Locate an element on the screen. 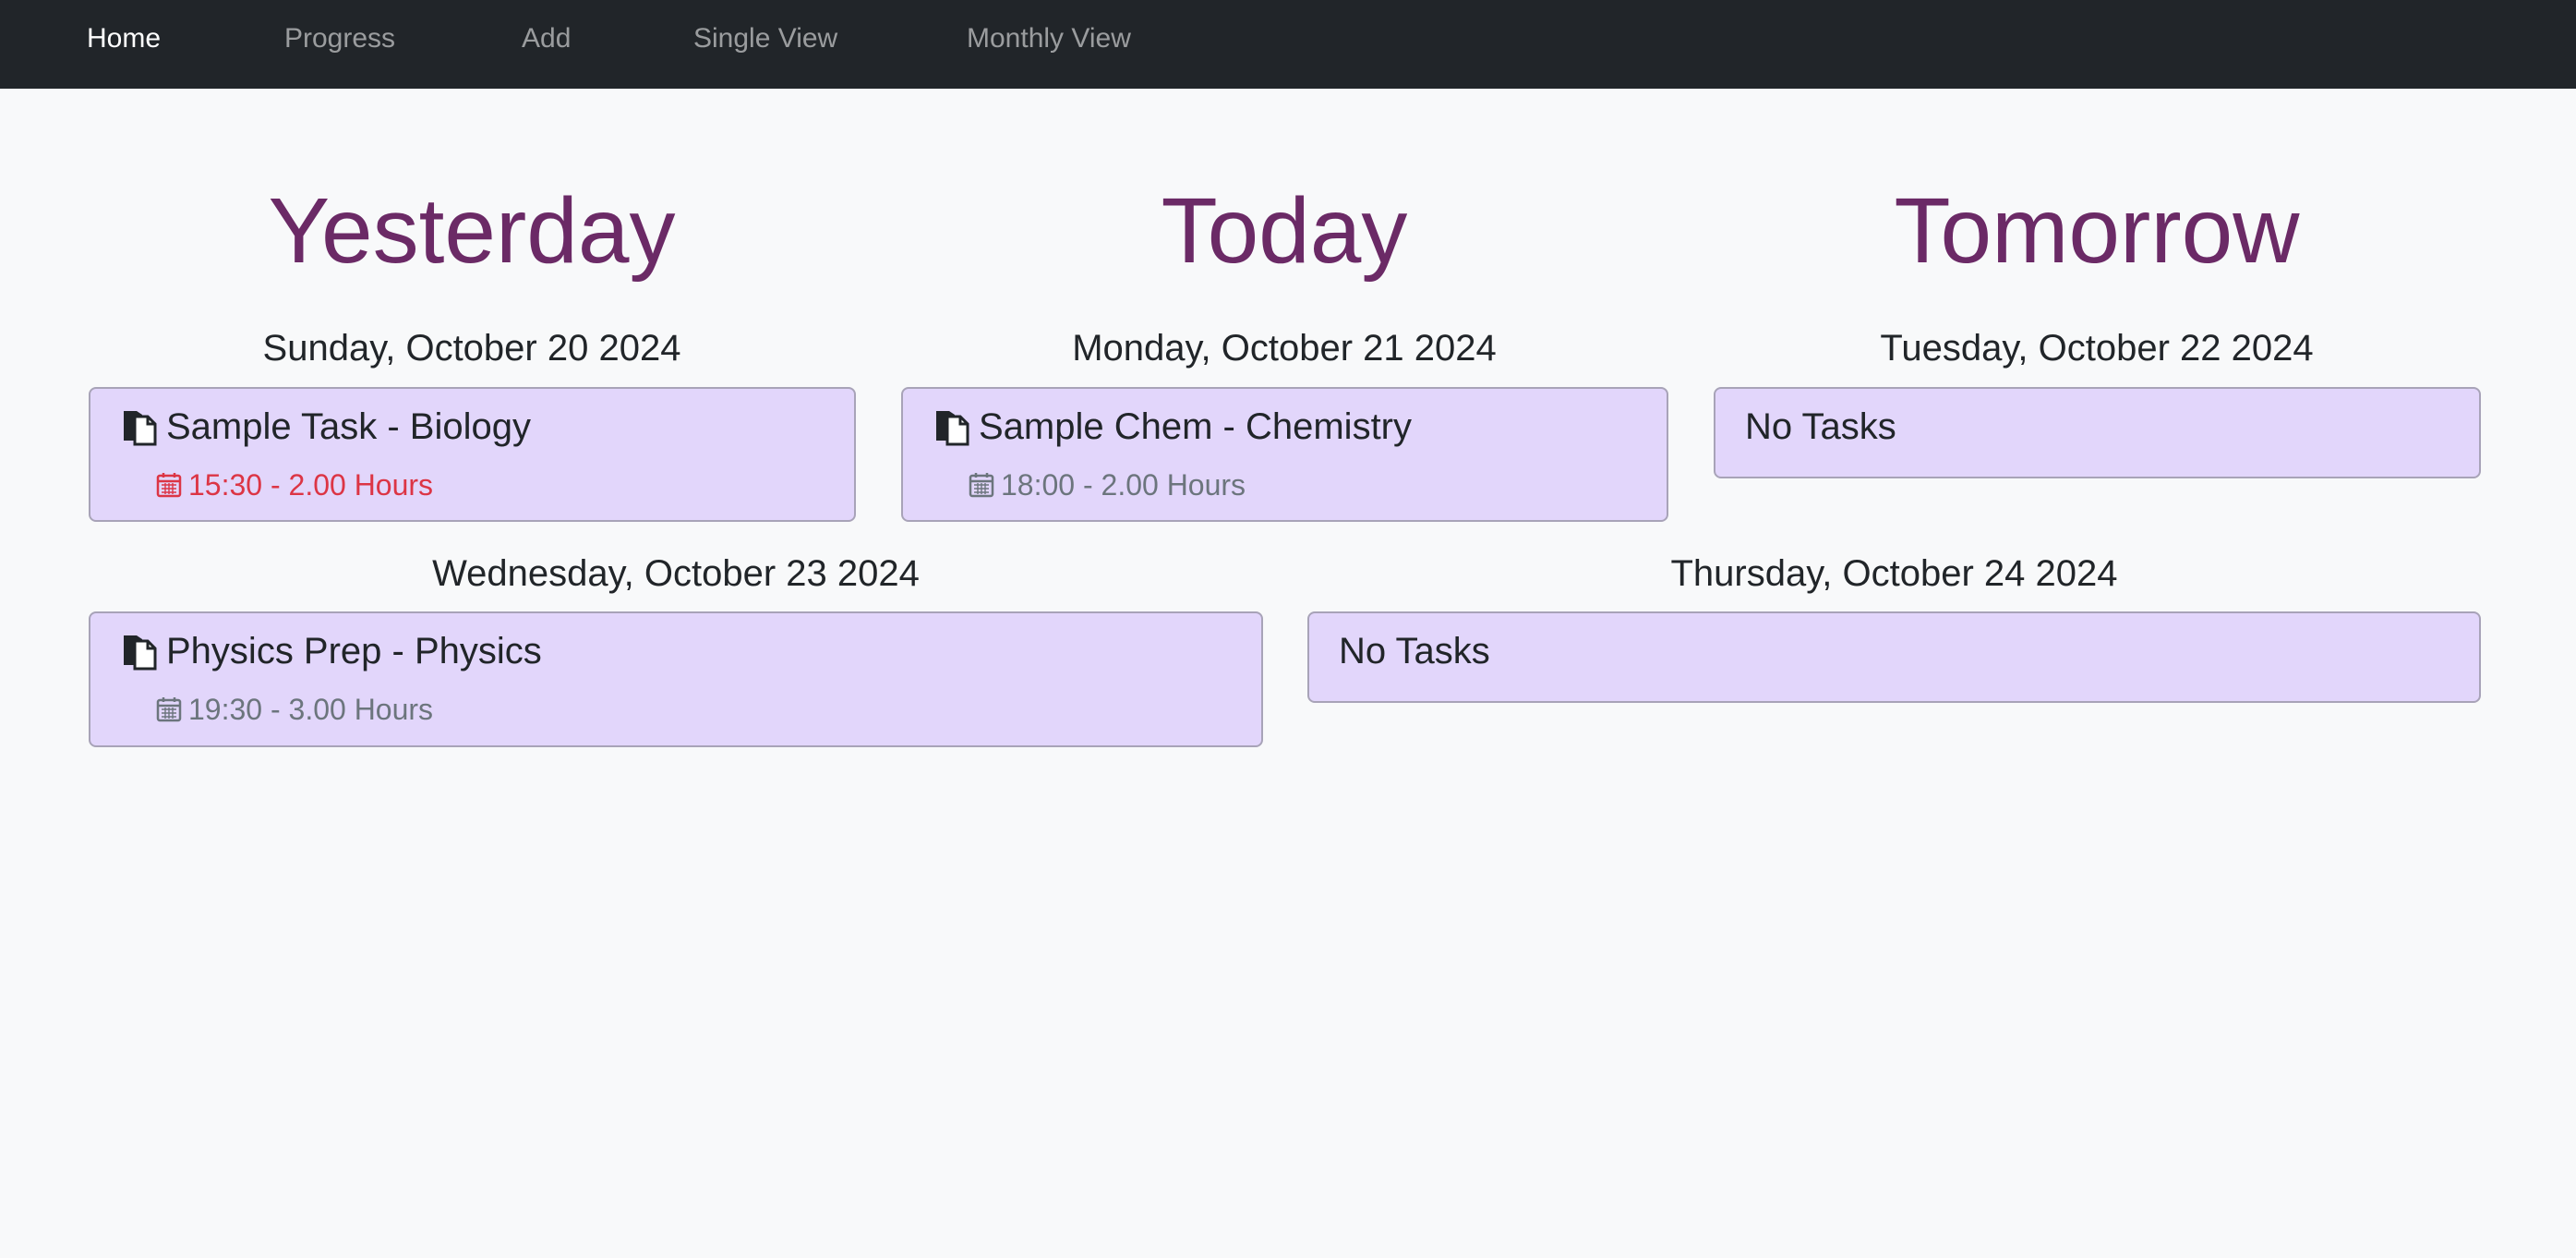 The image size is (2576, 1258). task-name: Physics Prep - Physics is located at coordinates (354, 651).